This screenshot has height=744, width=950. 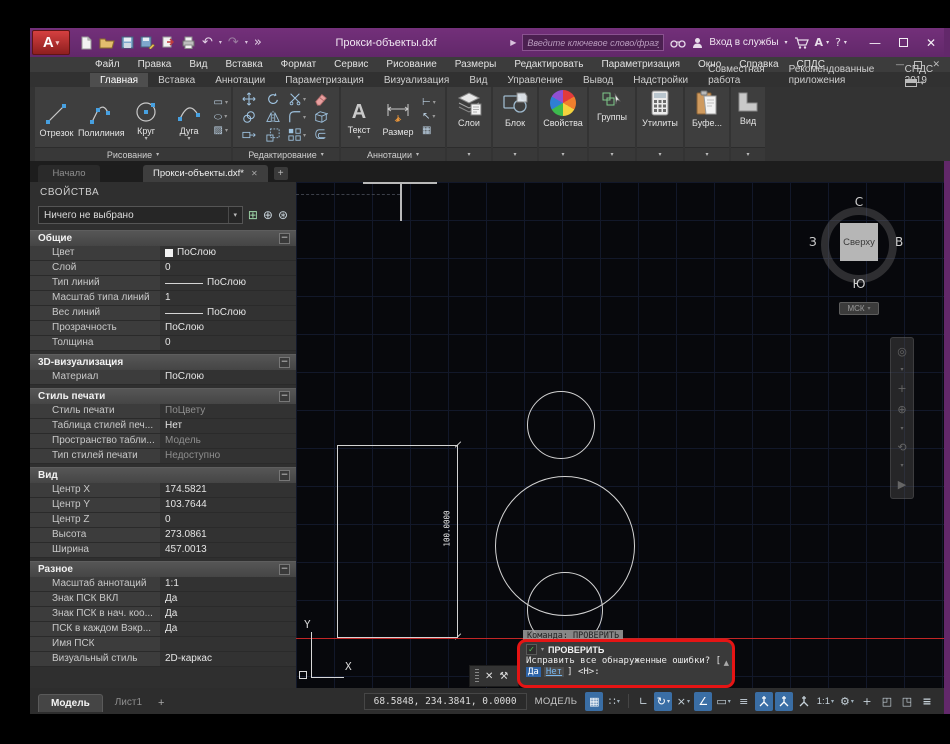 What do you see at coordinates (249, 135) in the screenshot?
I see `stretch-button` at bounding box center [249, 135].